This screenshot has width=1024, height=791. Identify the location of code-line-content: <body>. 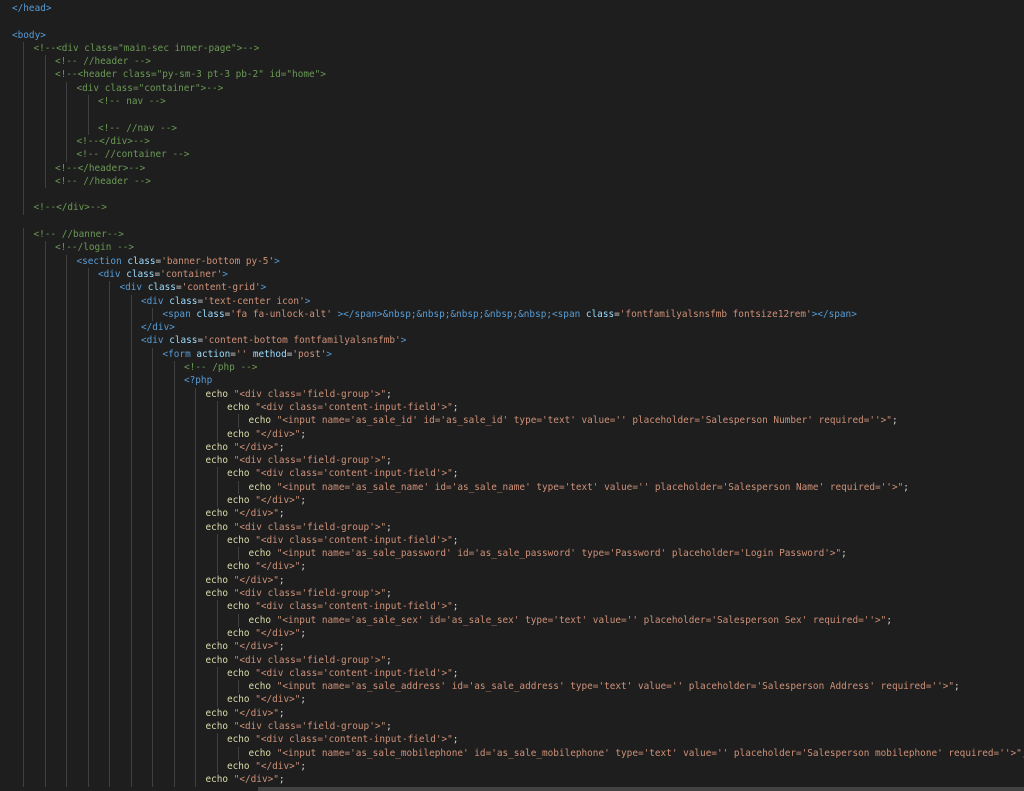
(29, 35).